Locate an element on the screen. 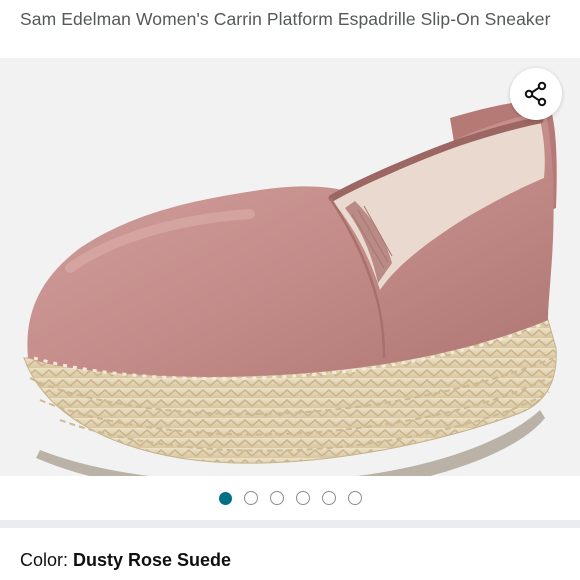 The width and height of the screenshot is (580, 580). color-label: Color: is located at coordinates (47, 560).